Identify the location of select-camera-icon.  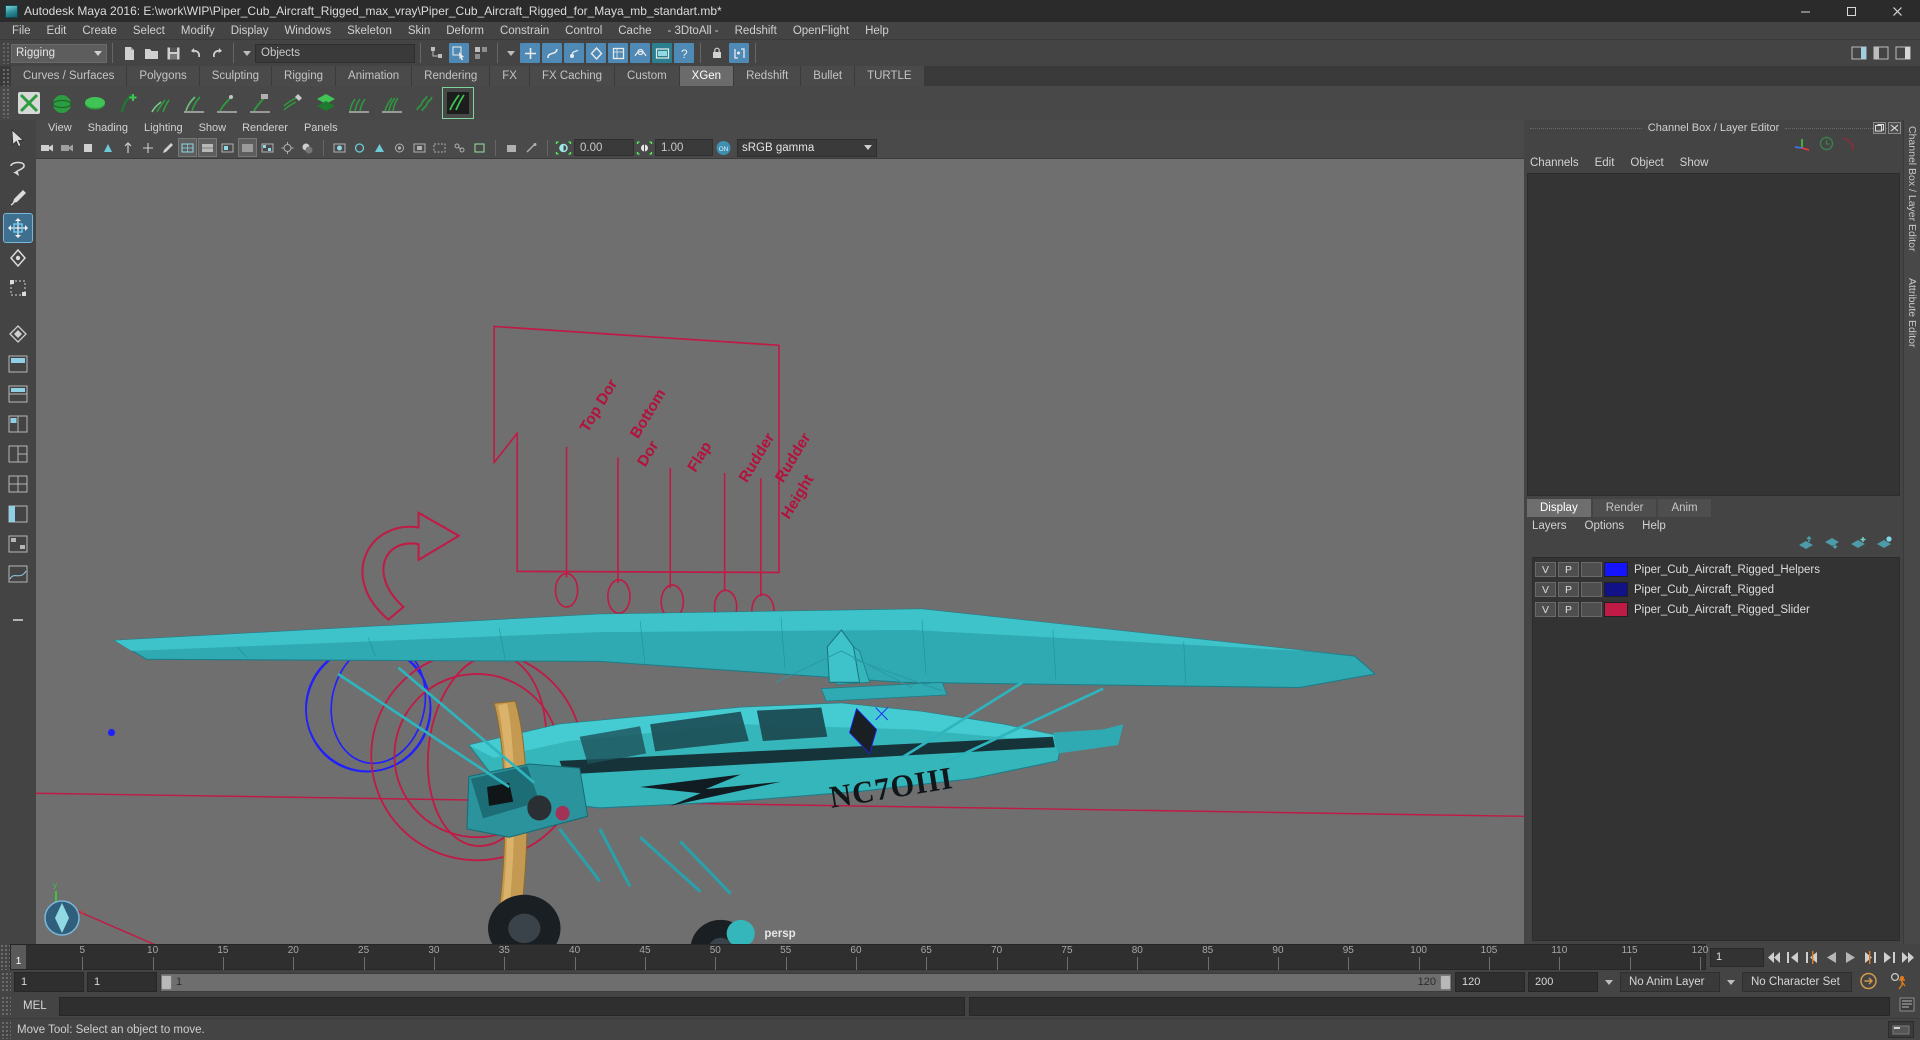
(47, 147).